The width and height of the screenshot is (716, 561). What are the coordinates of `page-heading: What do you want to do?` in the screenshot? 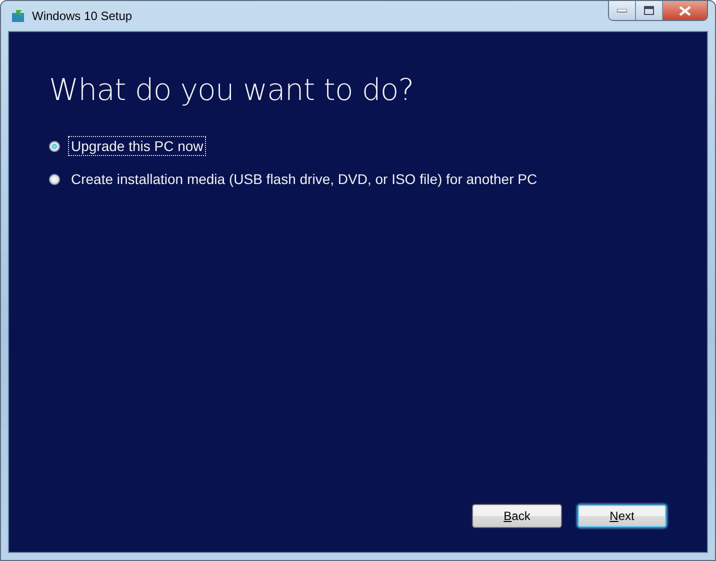 It's located at (232, 90).